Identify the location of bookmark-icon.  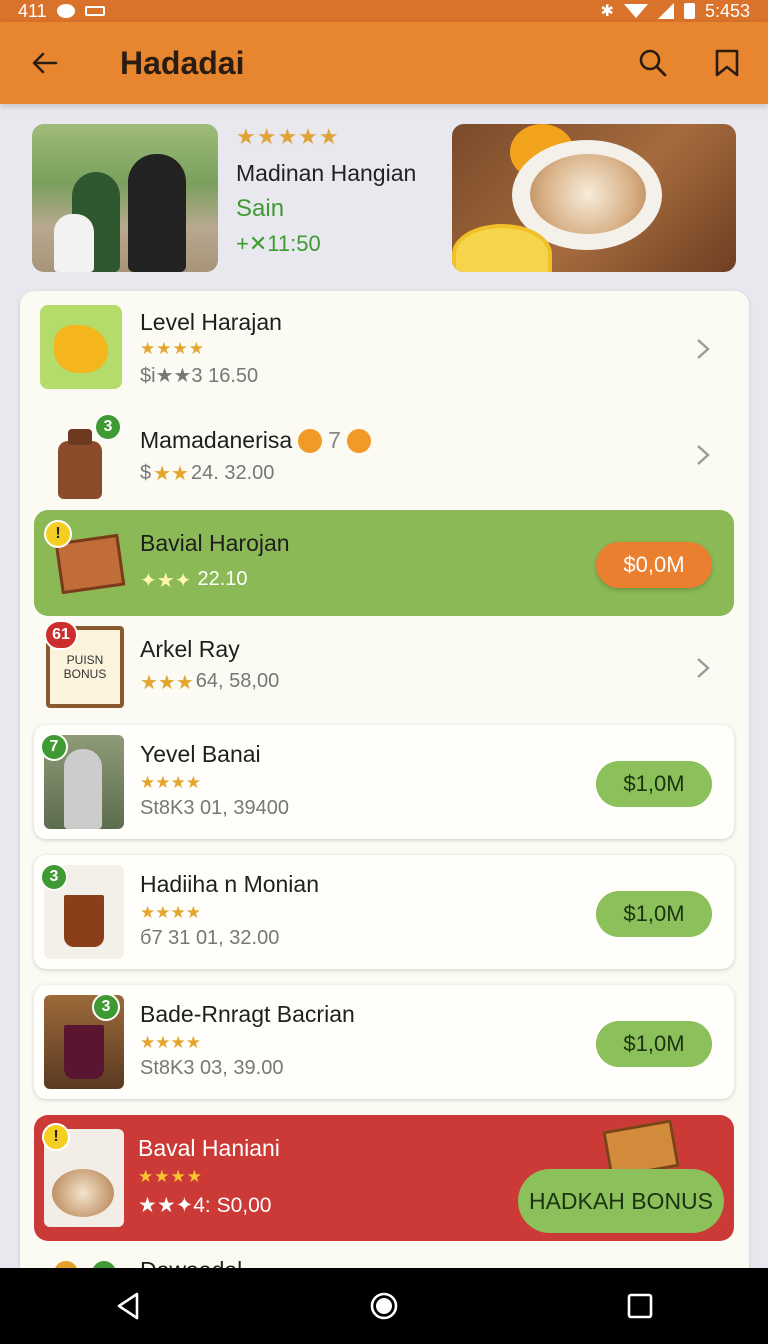
(727, 63).